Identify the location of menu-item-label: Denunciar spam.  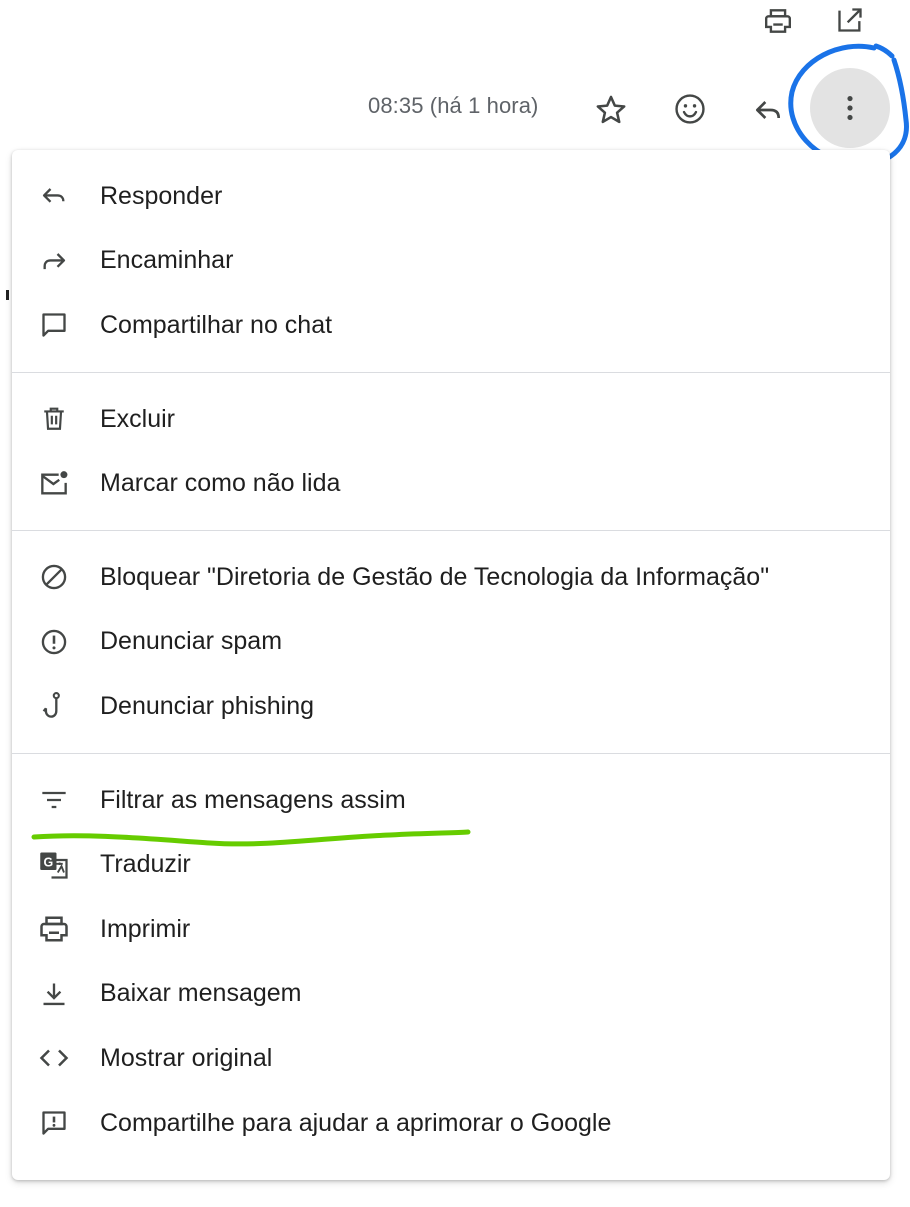
(191, 641).